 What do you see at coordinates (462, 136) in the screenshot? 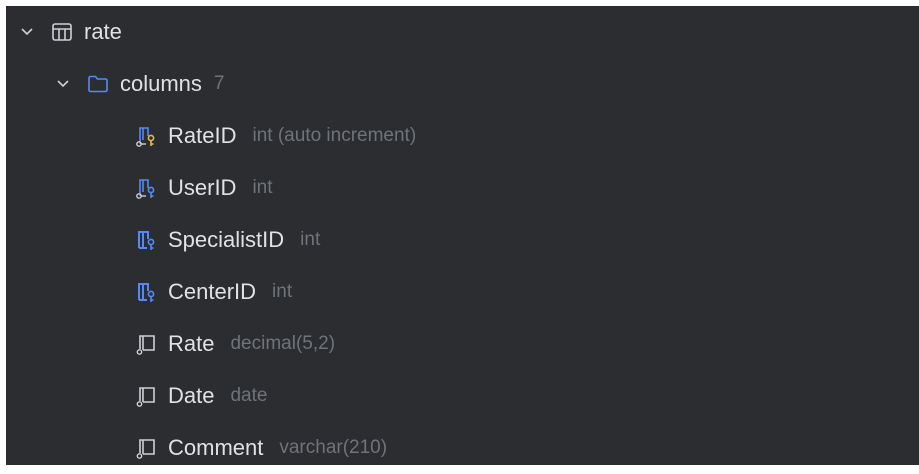
I see `column-row: RateID int (auto increment)` at bounding box center [462, 136].